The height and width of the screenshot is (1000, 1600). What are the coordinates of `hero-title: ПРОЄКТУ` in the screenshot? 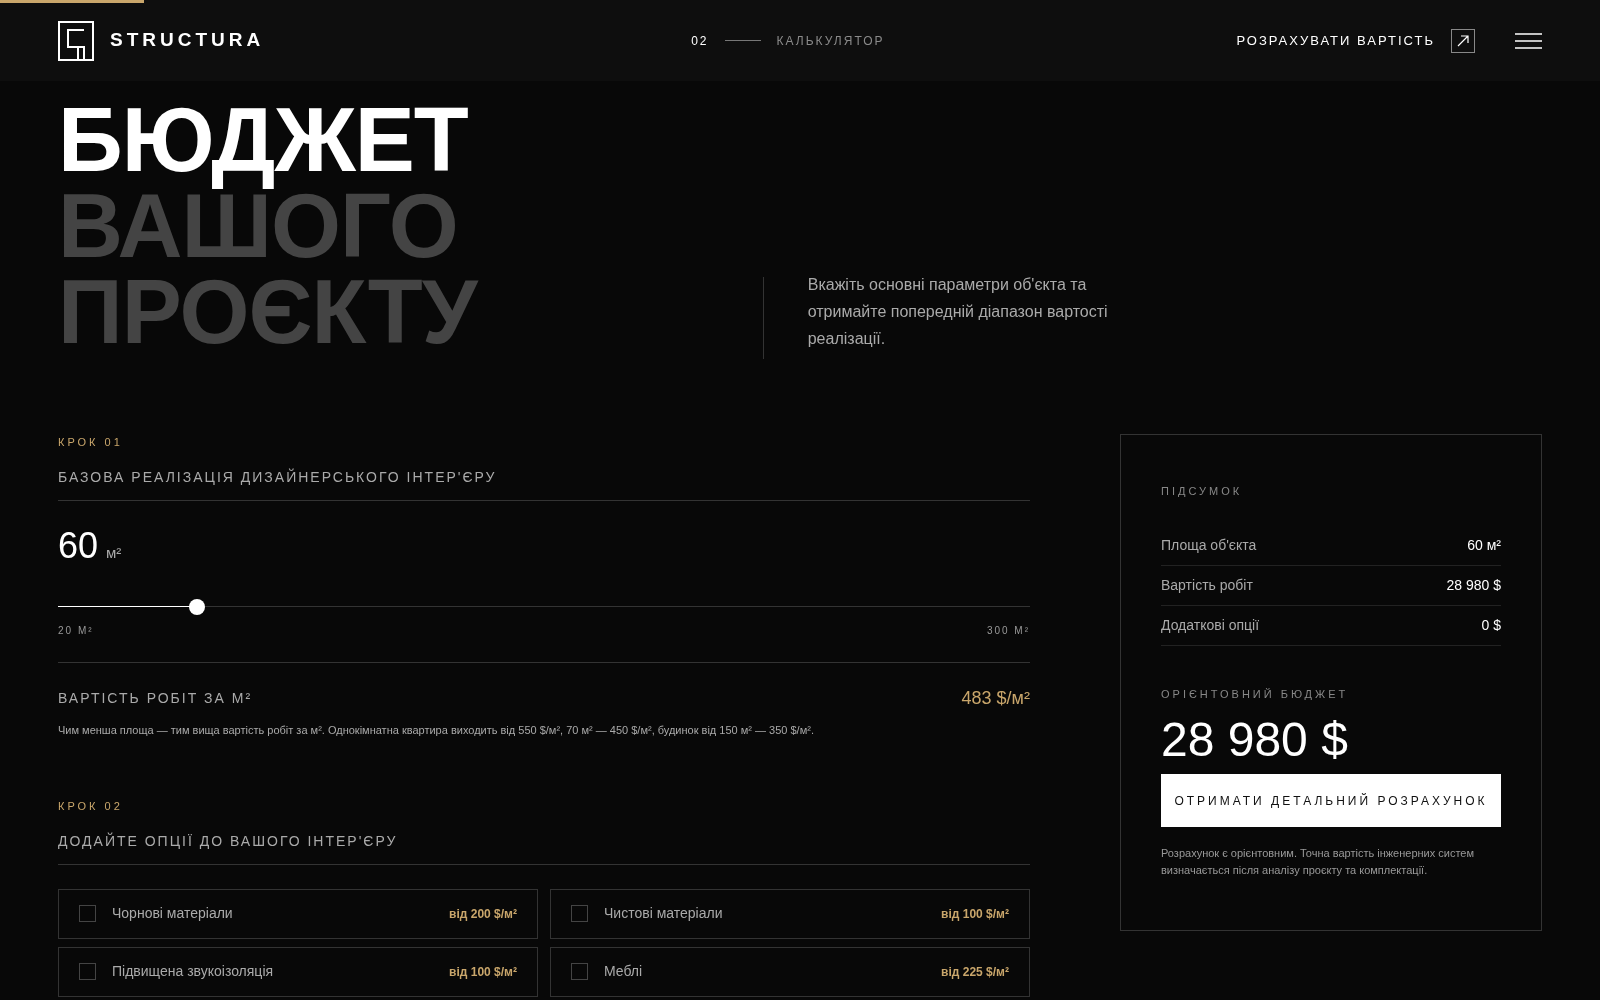 It's located at (267, 312).